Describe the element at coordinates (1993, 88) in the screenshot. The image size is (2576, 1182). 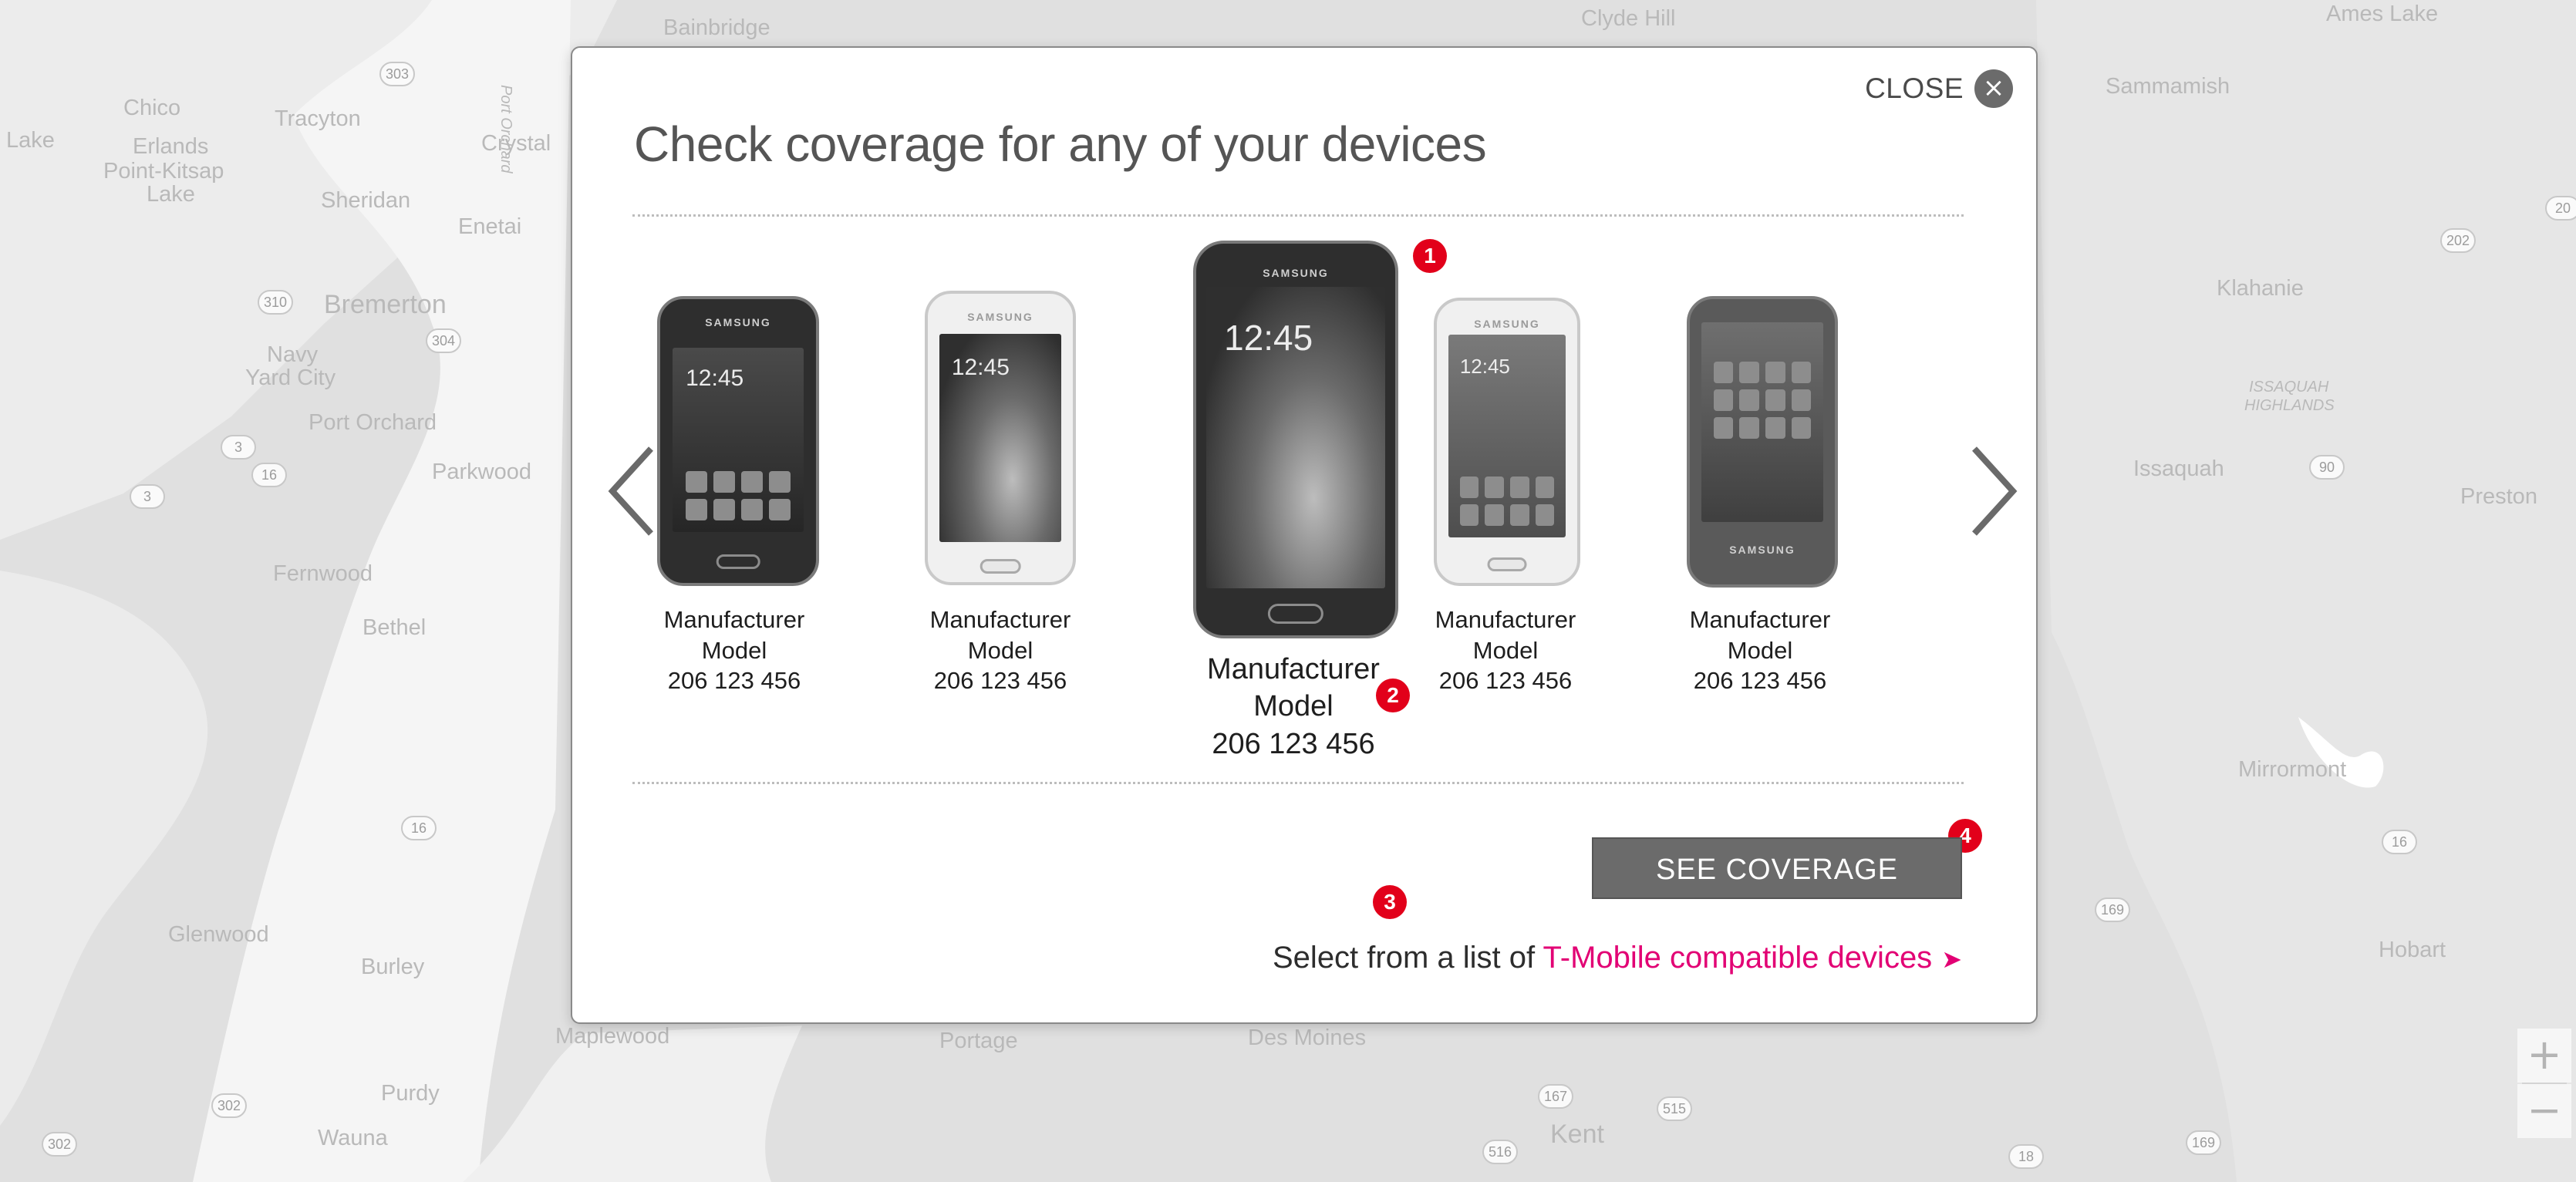
I see `close-icon: ×` at that location.